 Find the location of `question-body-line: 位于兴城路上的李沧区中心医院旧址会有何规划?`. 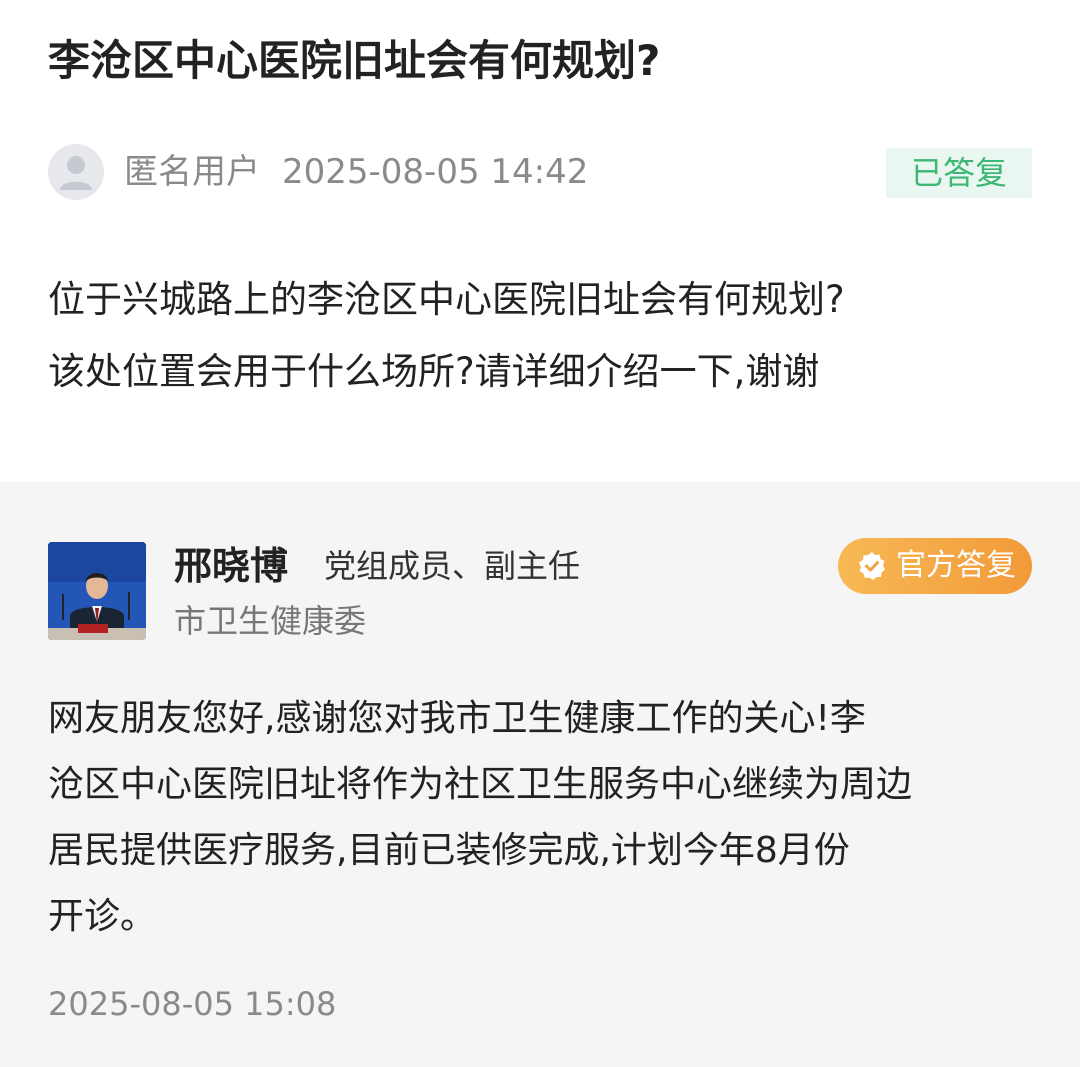

question-body-line: 位于兴城路上的李沧区中心医院旧址会有何规划? is located at coordinates (446, 299).